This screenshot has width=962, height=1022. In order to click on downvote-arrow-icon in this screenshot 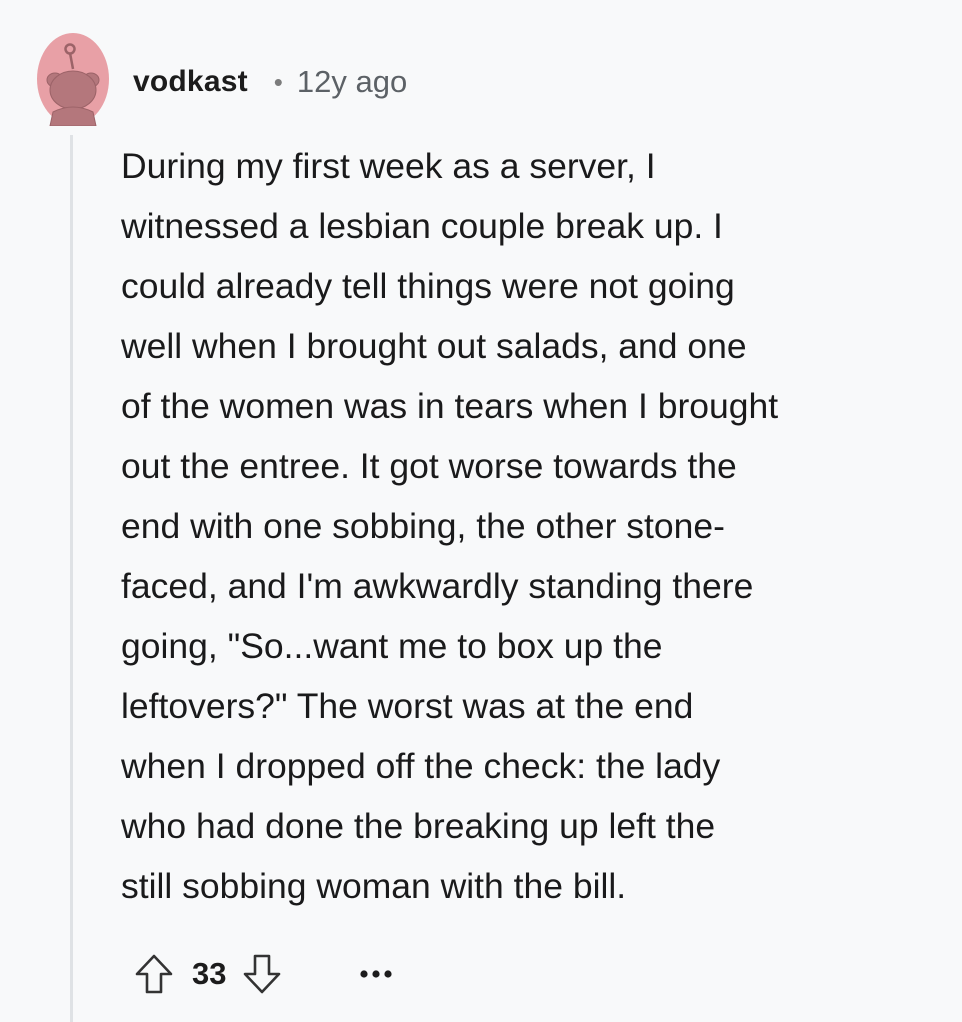, I will do `click(262, 974)`.